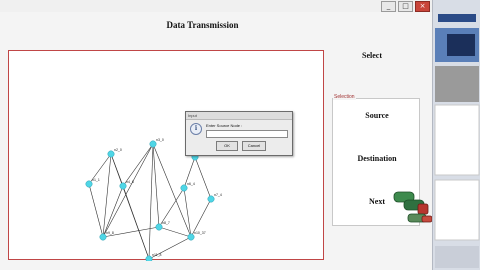 The width and height of the screenshot is (480, 275). I want to click on input-dialog: Input i Enter Source Node : OK Cancel, so click(239, 133).